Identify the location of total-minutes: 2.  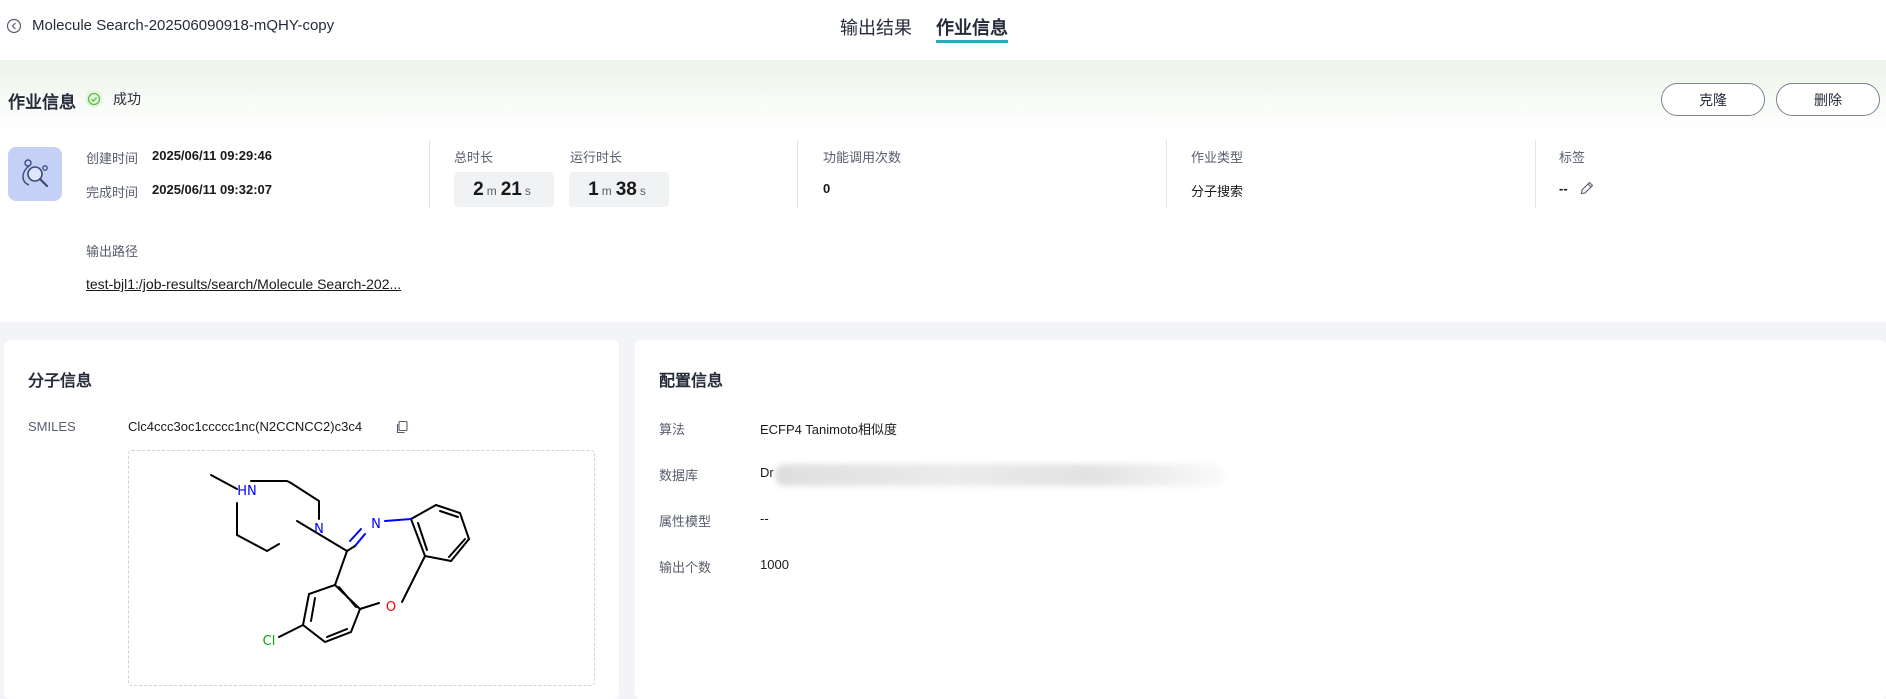
(478, 189).